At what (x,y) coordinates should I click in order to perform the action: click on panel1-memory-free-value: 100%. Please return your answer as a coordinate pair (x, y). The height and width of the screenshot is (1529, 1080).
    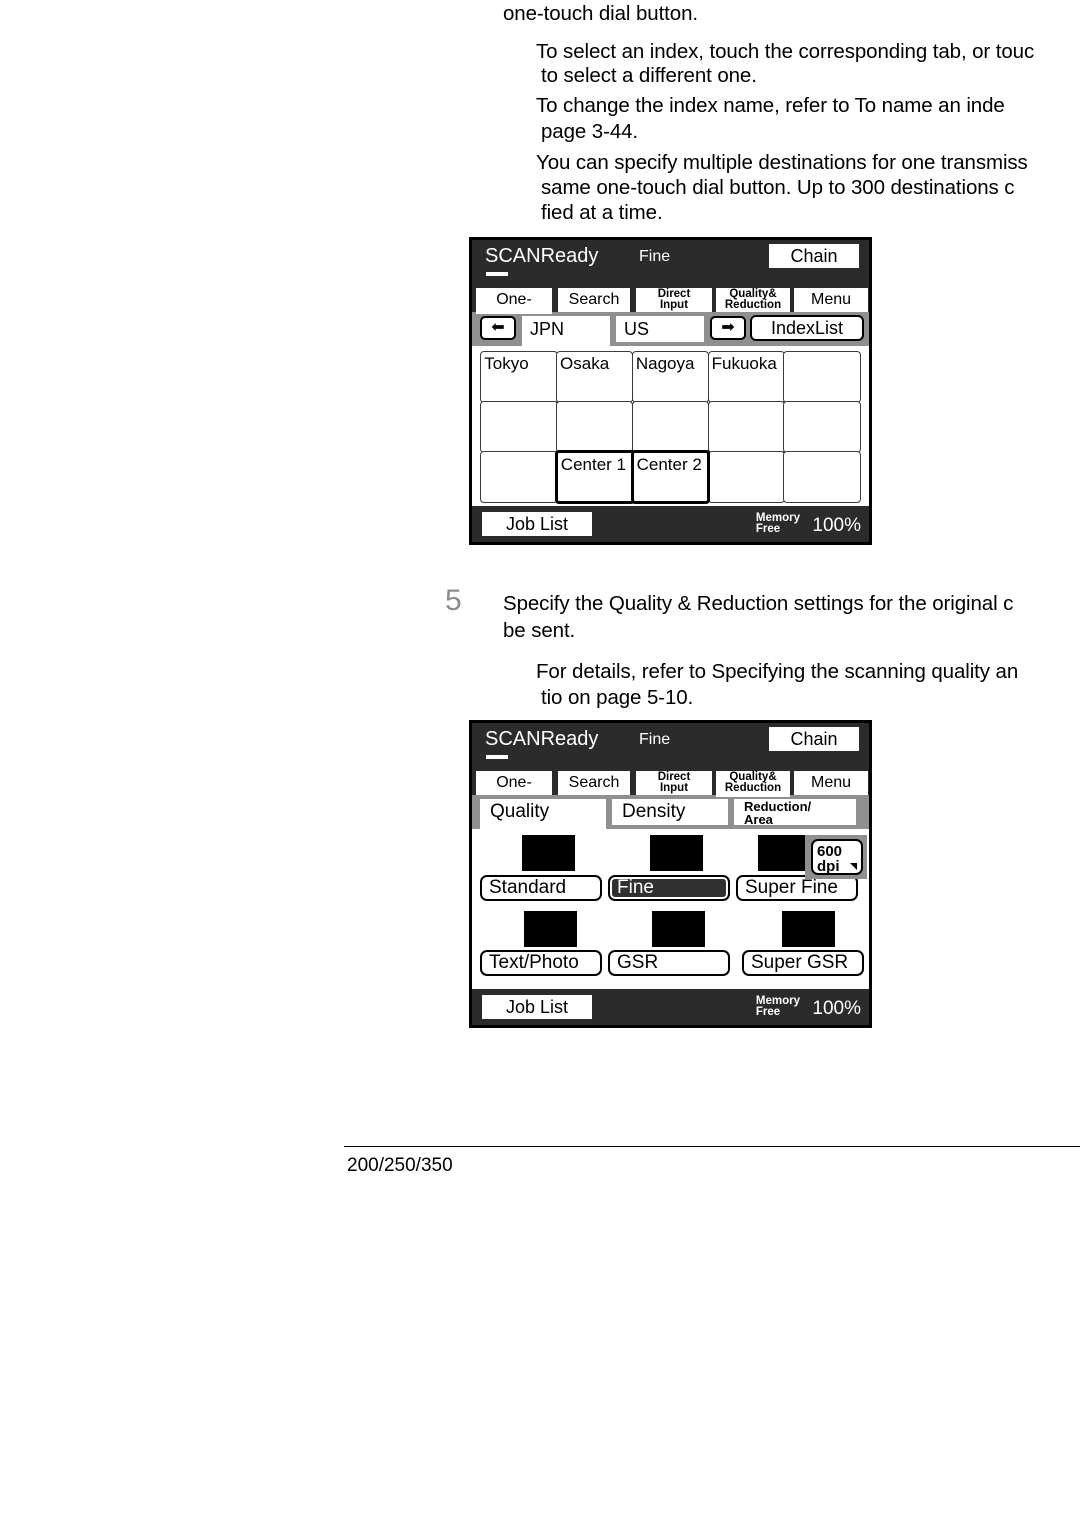
    Looking at the image, I should click on (836, 525).